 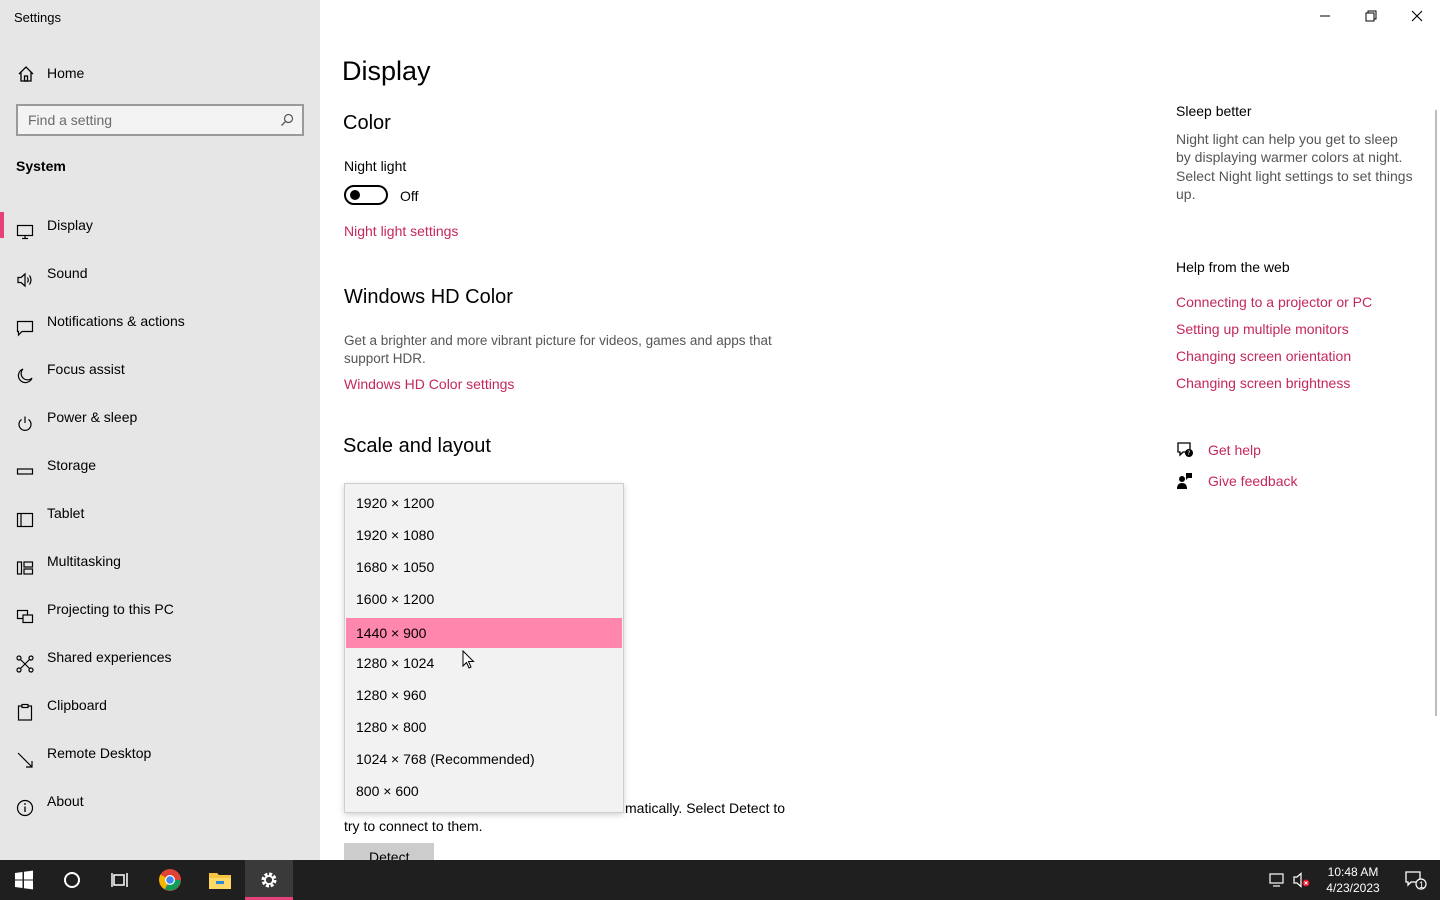 I want to click on start-button, so click(x=24, y=880).